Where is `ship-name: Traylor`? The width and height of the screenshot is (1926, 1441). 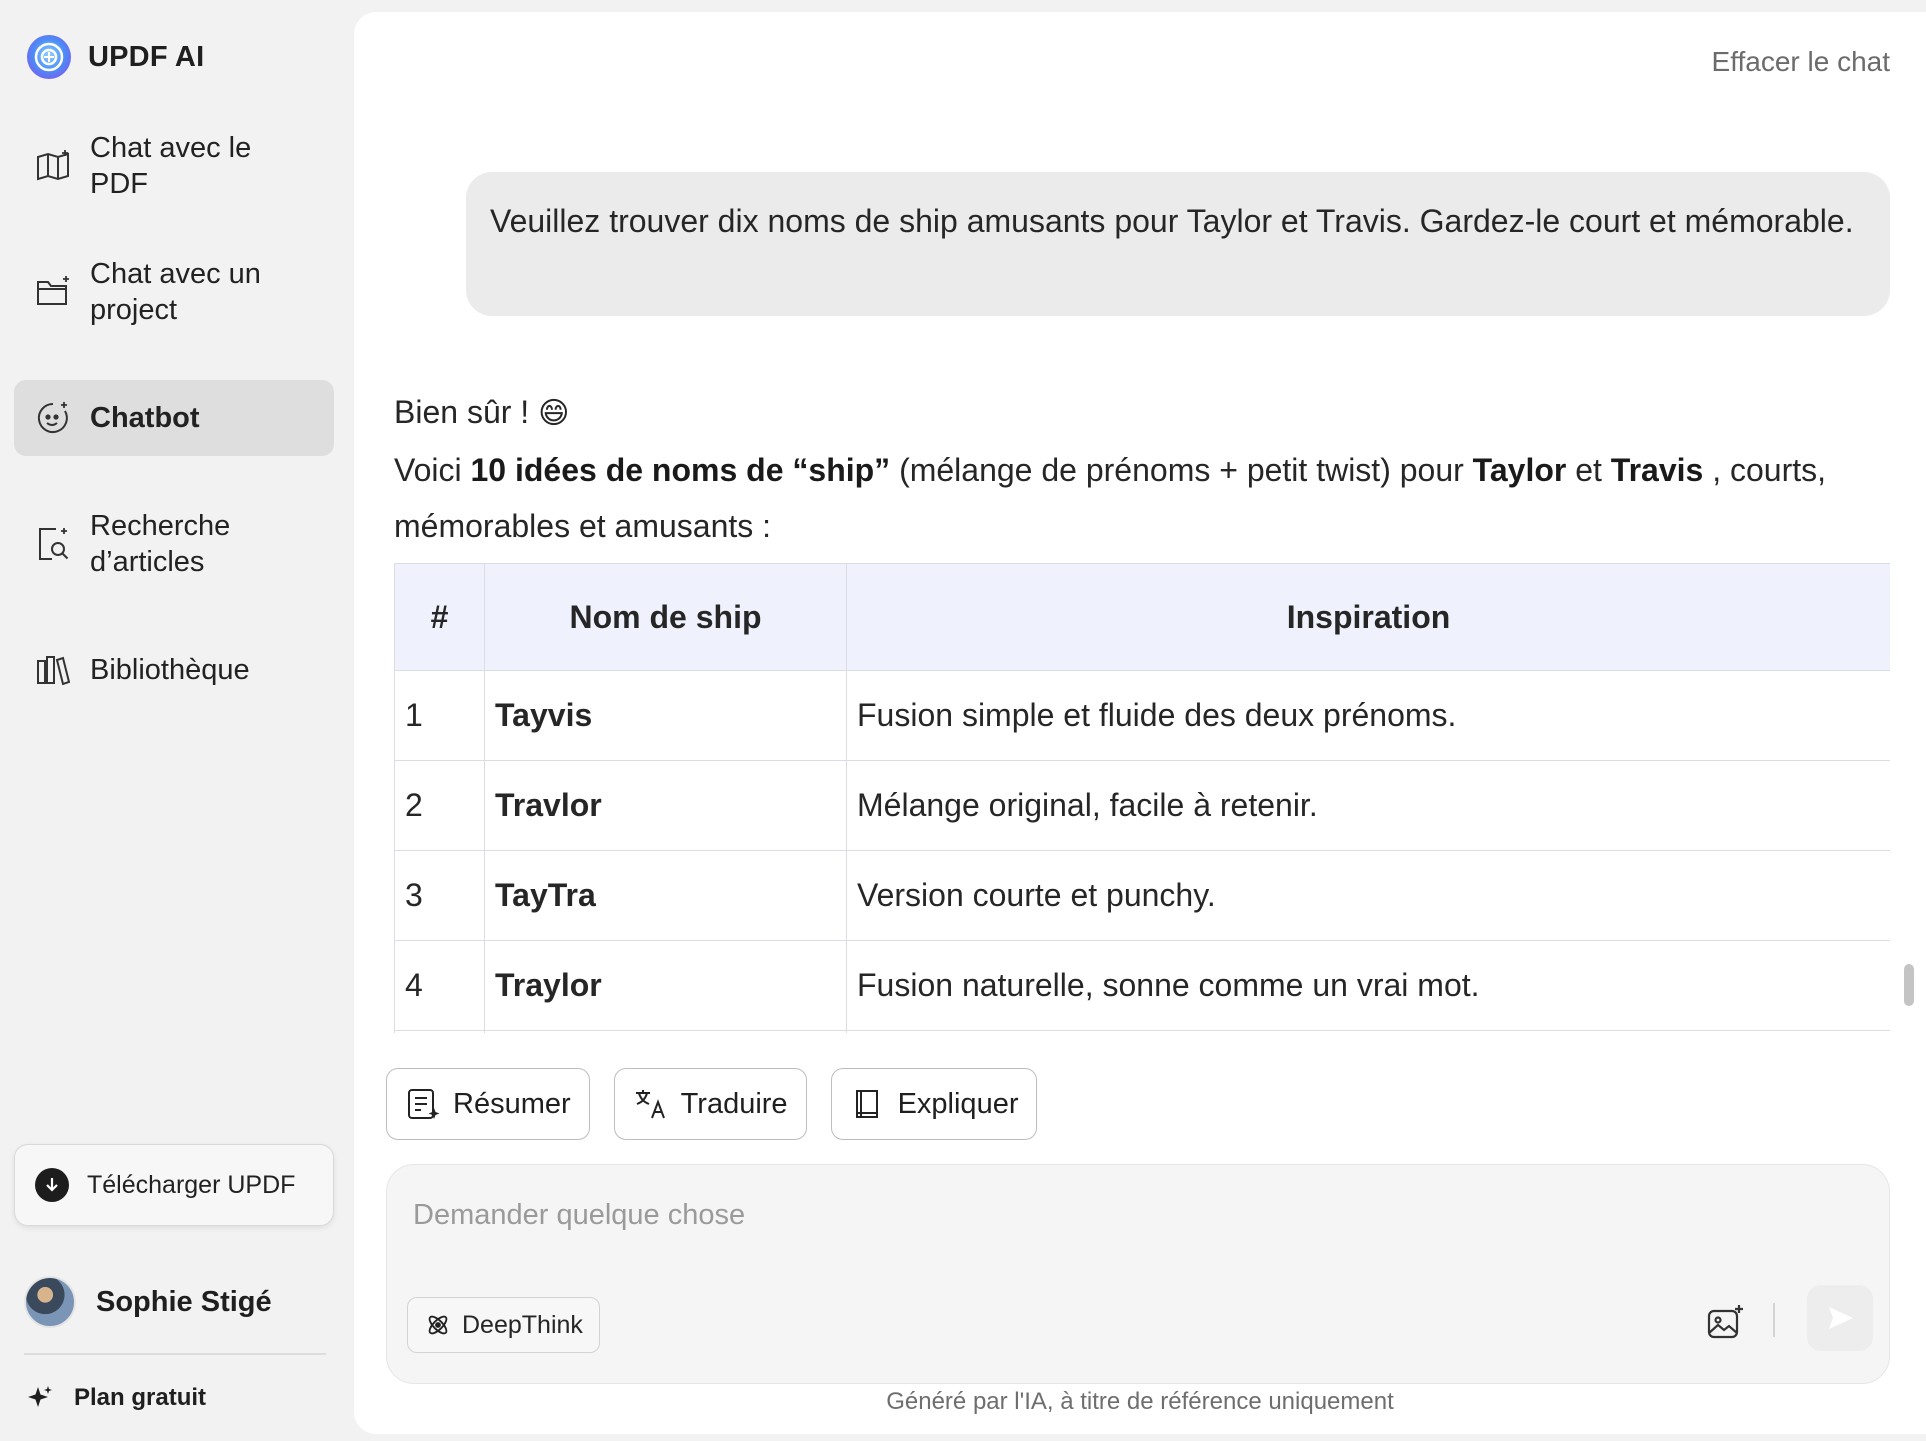
ship-name: Traylor is located at coordinates (665, 985).